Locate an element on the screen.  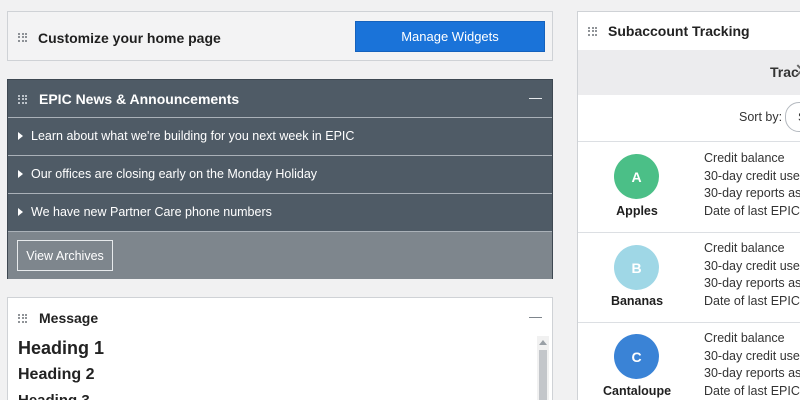
account-name: Cantaloupe is located at coordinates (637, 391).